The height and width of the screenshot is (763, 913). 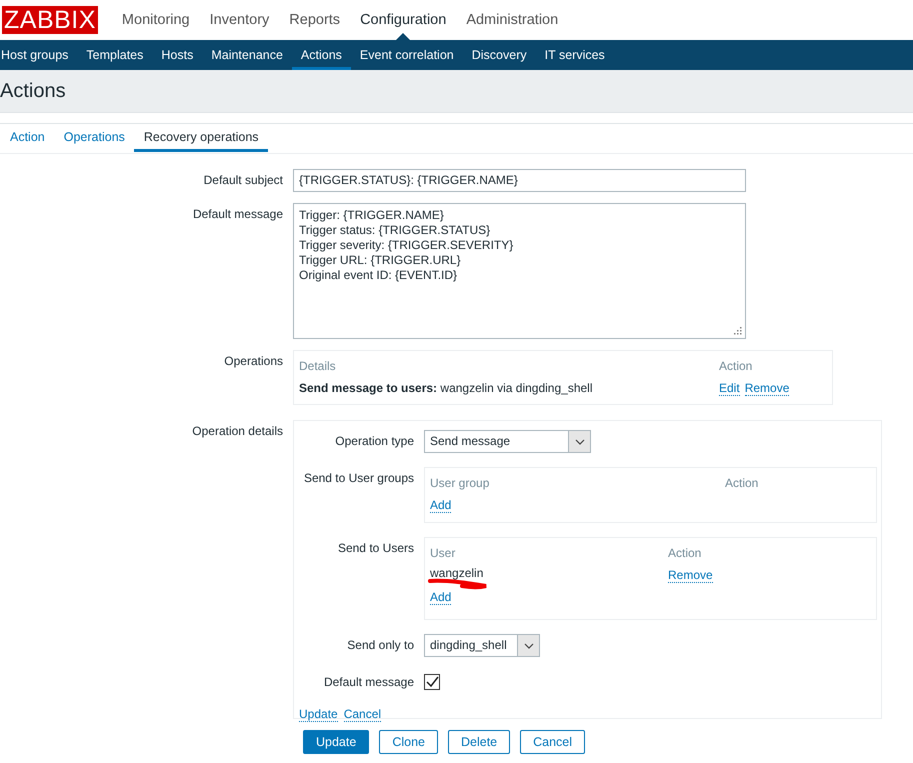 I want to click on tab: Operations, so click(x=94, y=138).